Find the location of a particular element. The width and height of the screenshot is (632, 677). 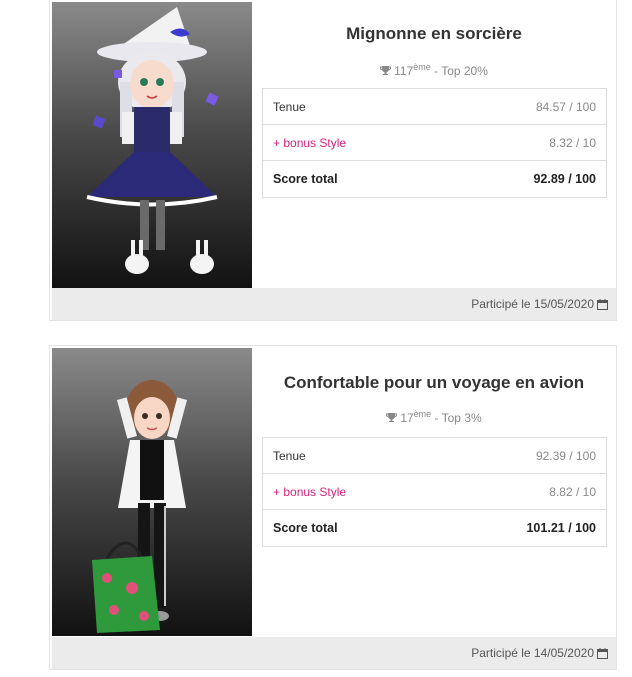

rank-top: - Top 3% is located at coordinates (456, 418).